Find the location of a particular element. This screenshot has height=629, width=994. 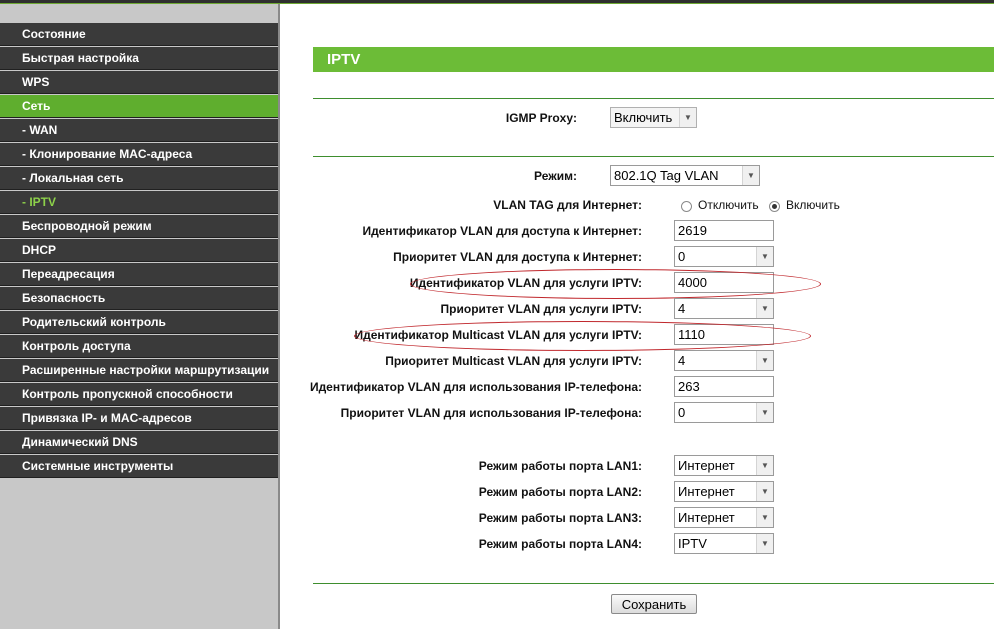

iptv-vlan-id-input: 4000 is located at coordinates (724, 282).